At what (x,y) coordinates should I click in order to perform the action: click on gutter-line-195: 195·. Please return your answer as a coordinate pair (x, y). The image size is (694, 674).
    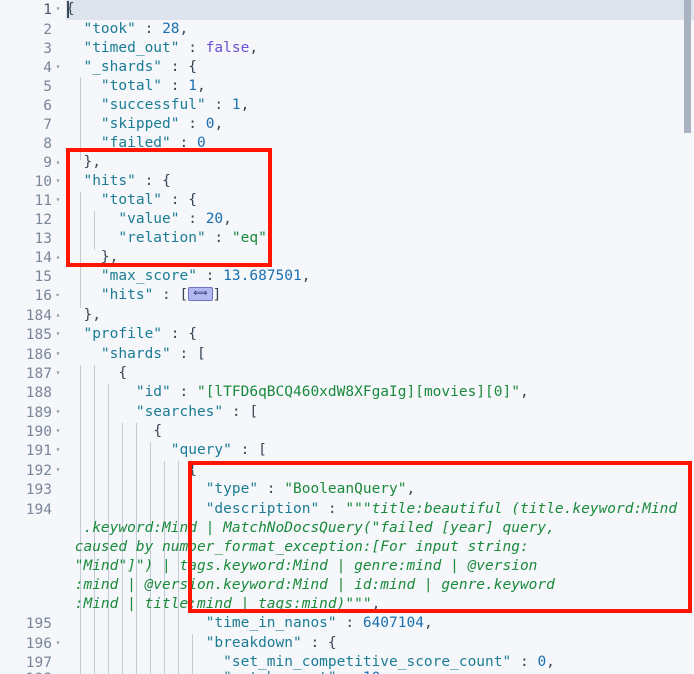
    Looking at the image, I should click on (33, 623).